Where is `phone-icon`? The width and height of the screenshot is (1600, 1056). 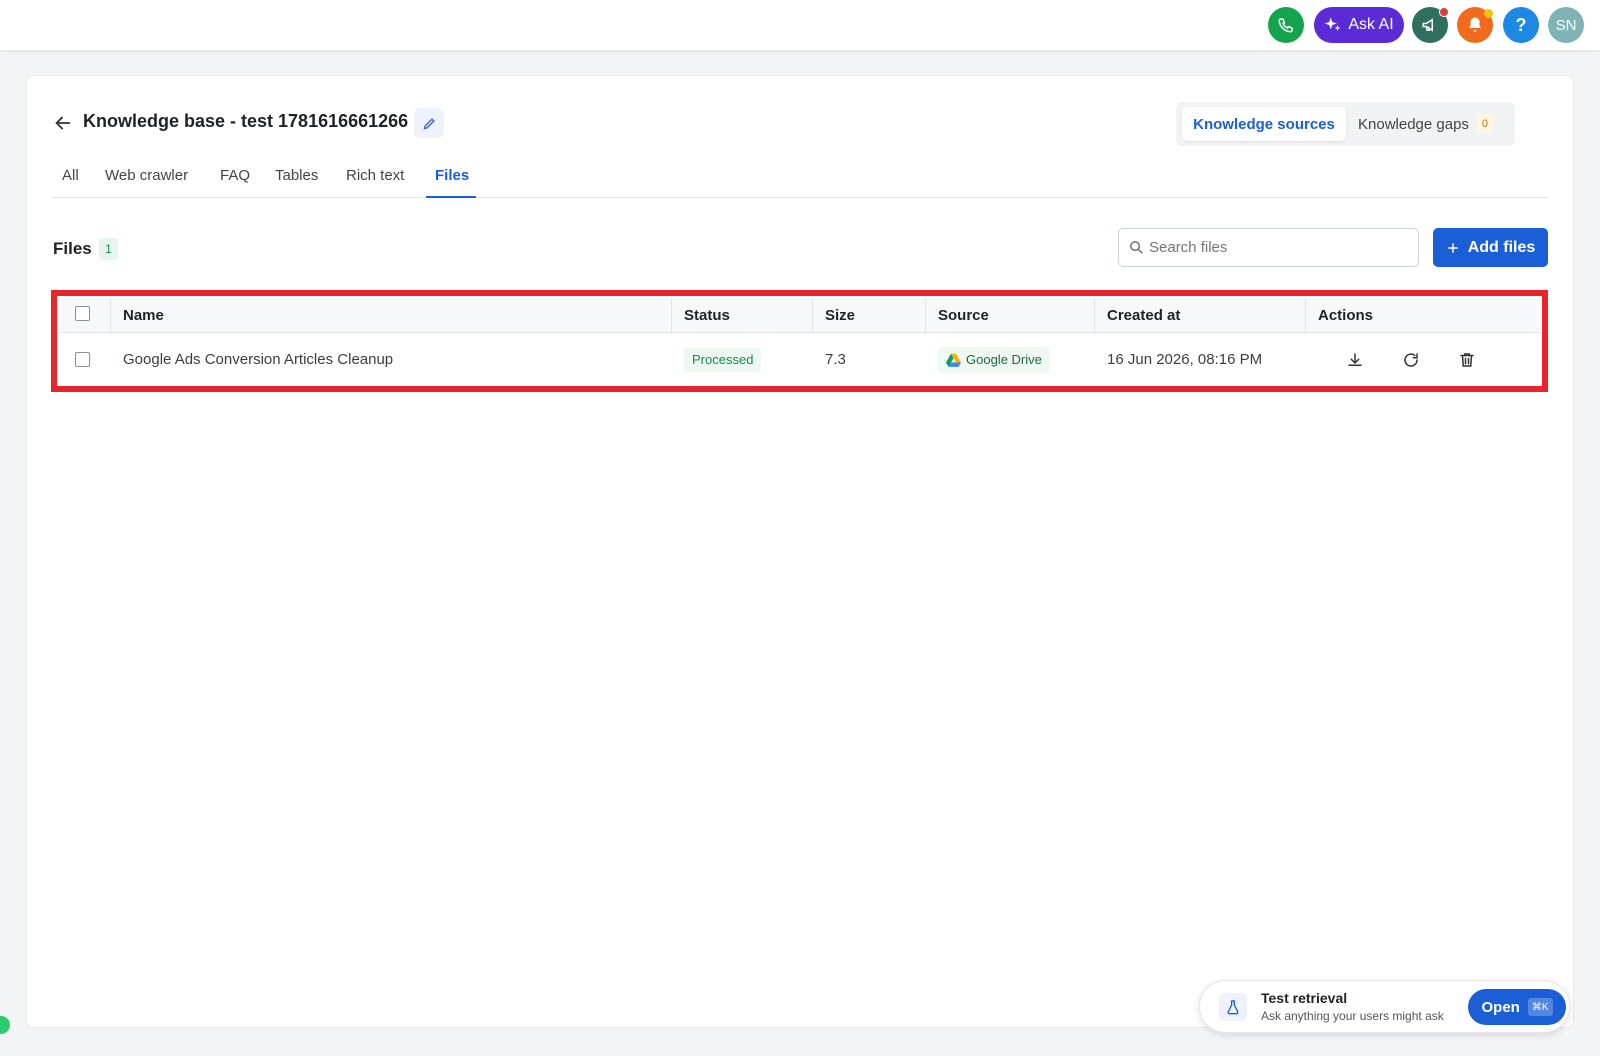
phone-icon is located at coordinates (1285, 25).